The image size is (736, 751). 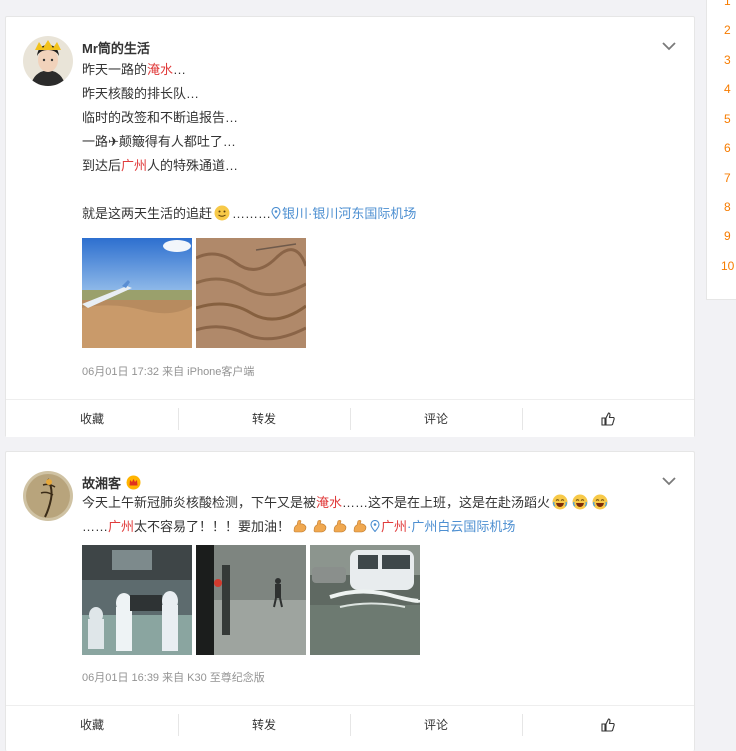 I want to click on rank-number: 9, so click(x=727, y=236).